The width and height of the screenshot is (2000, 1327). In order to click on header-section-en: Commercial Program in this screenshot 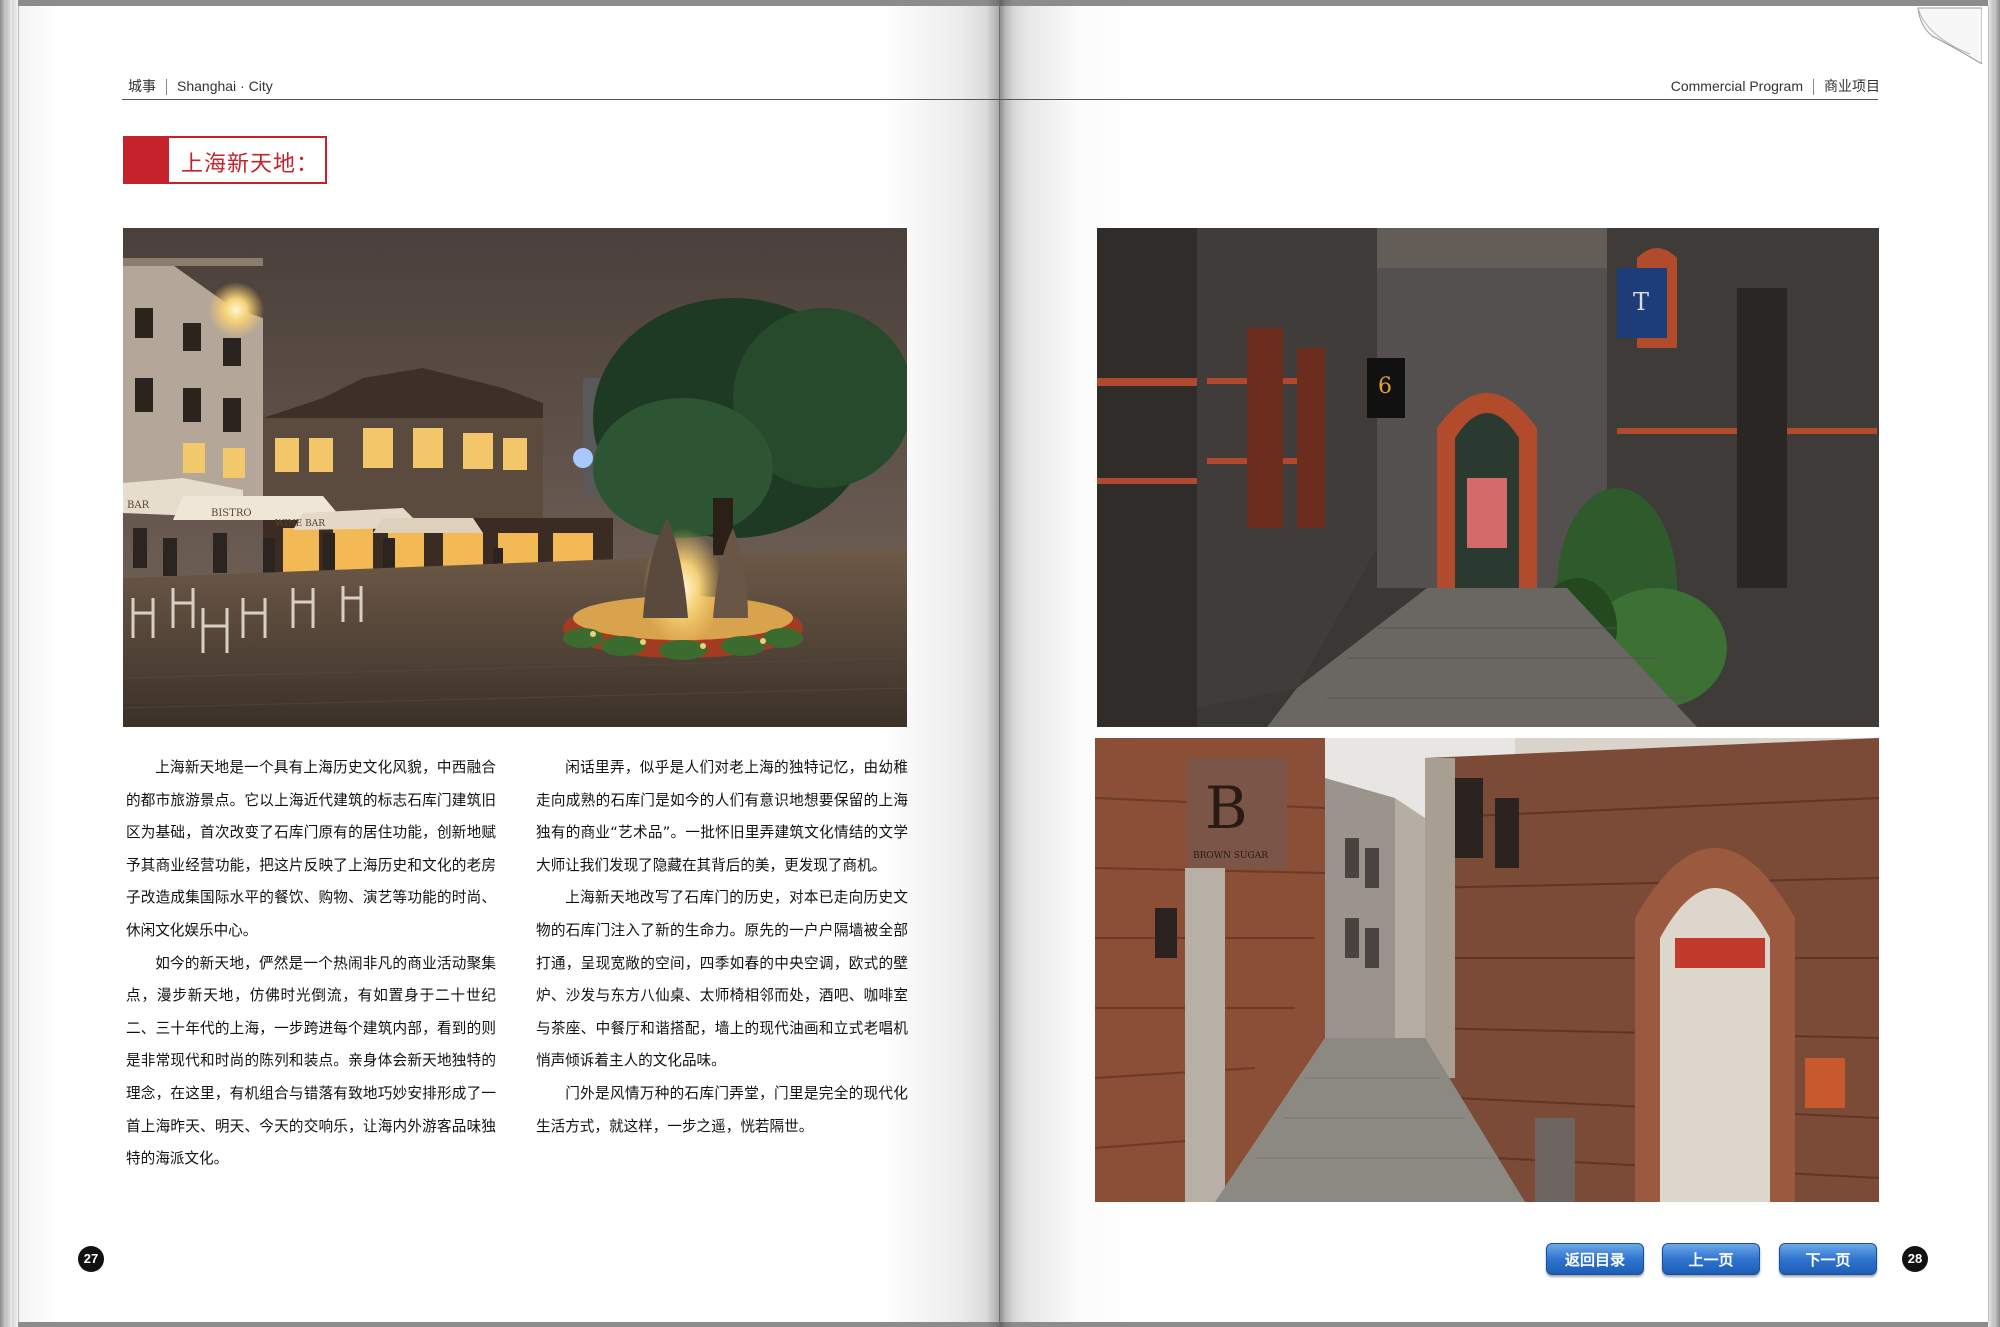, I will do `click(1736, 86)`.